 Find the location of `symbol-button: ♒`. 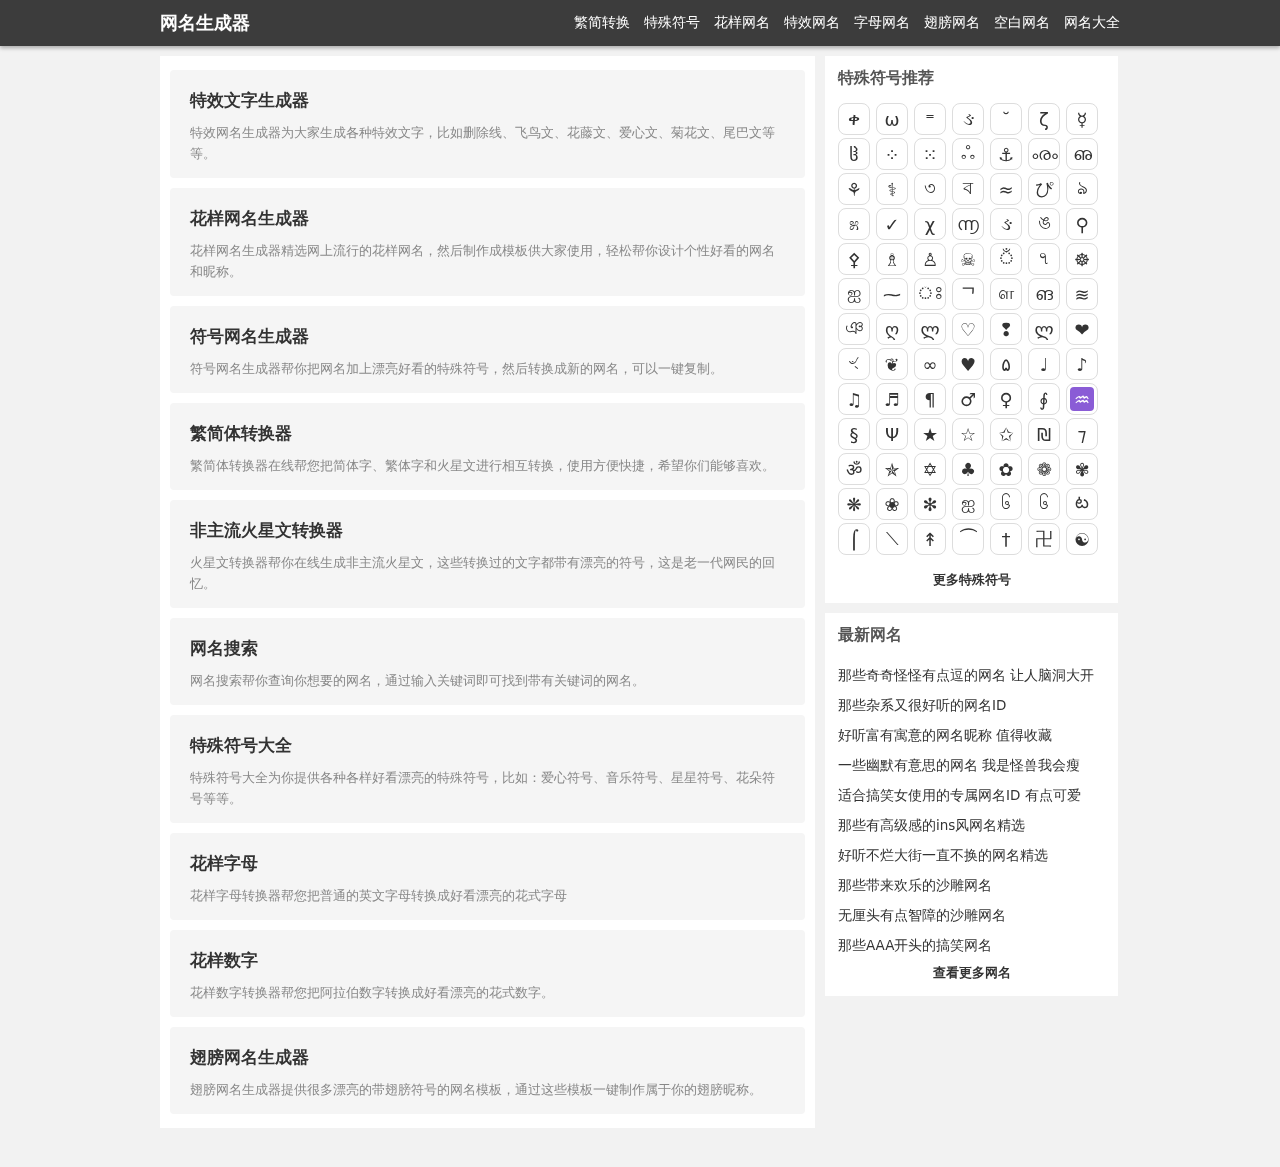

symbol-button: ♒ is located at coordinates (1082, 399).